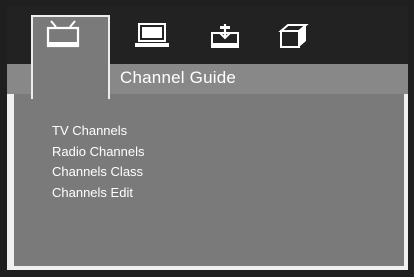  What do you see at coordinates (98, 152) in the screenshot?
I see `menu-item-radio-channels: Radio Channels` at bounding box center [98, 152].